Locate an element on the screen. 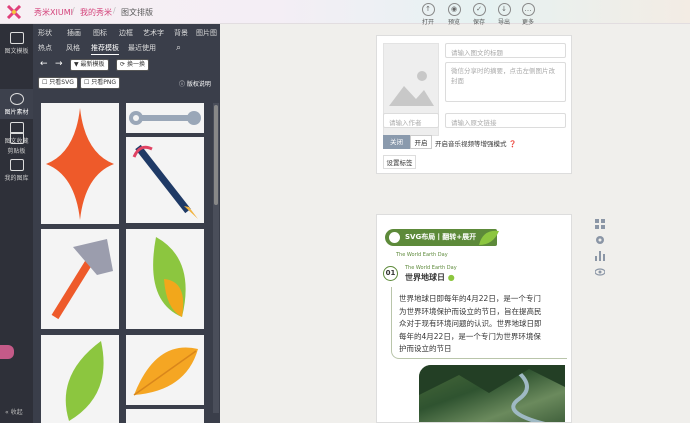  summary-input: 微信分享时的摘要，点击左侧图片改封面 is located at coordinates (505, 82).